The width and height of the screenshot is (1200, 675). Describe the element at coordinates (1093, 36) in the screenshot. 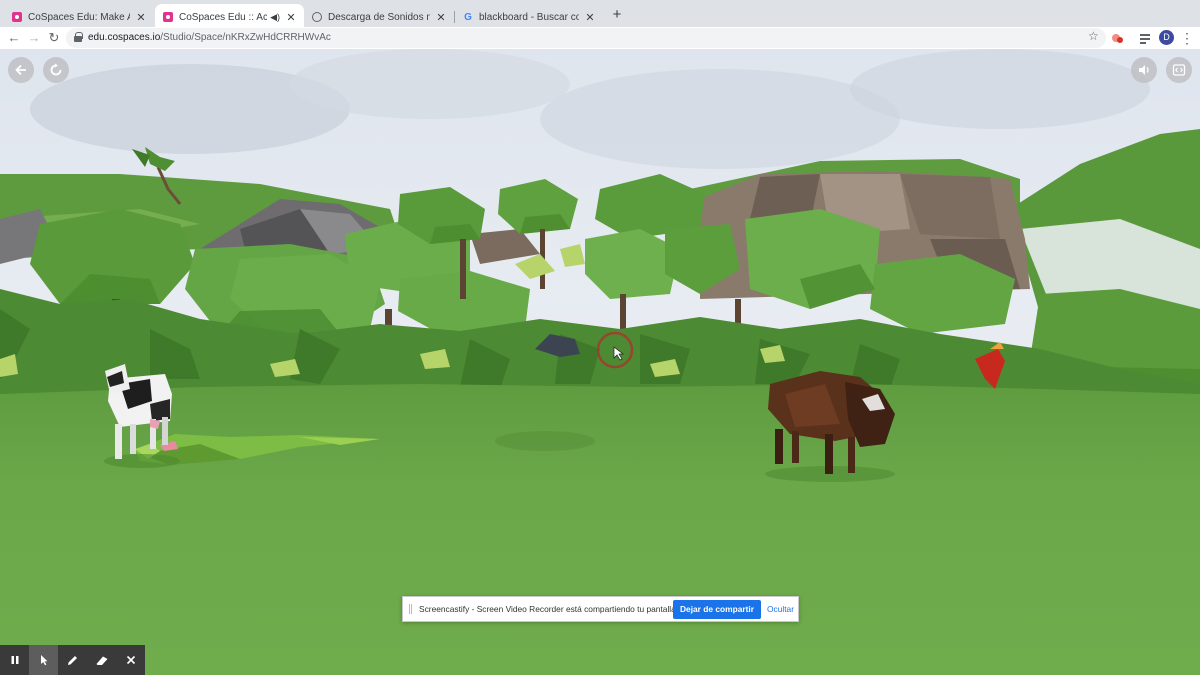

I see `bookmark-star-icon: ☆` at that location.